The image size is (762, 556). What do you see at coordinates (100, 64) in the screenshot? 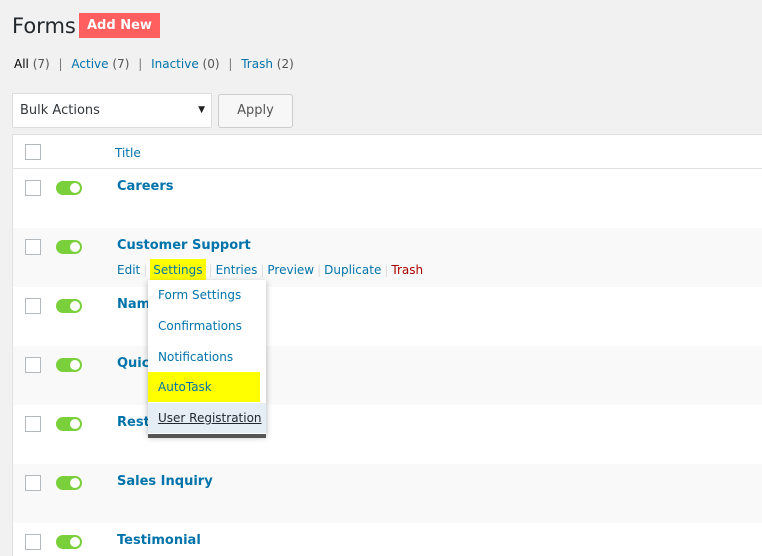
I see `filter-active: Active (7)` at bounding box center [100, 64].